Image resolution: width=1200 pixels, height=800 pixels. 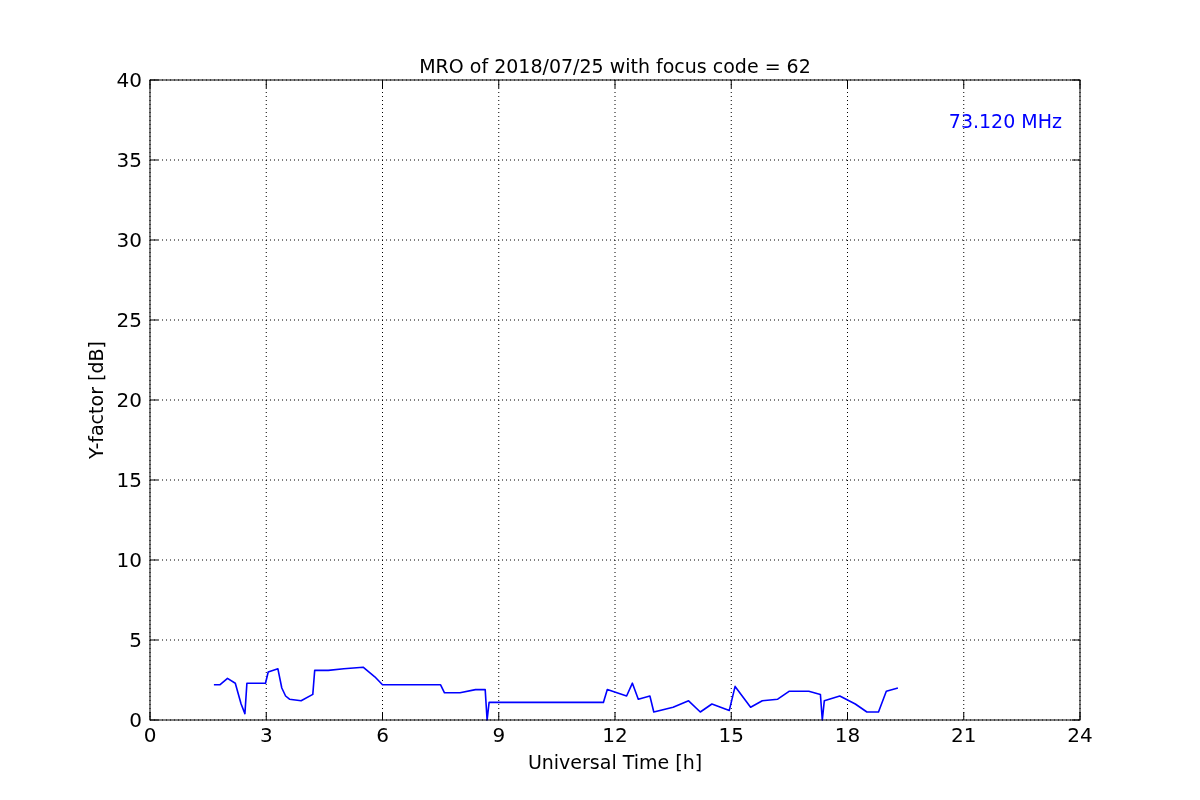 I want to click on y-tick-label: 20, so click(x=129, y=400).